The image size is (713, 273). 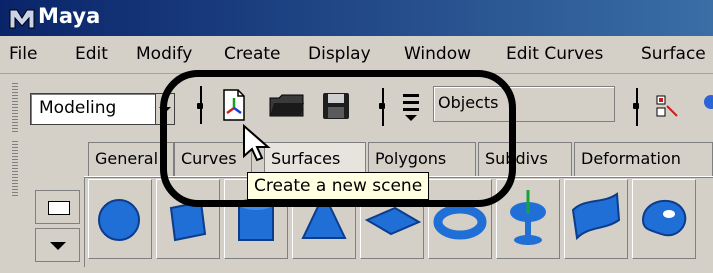 I want to click on twist-icon, so click(x=596, y=216).